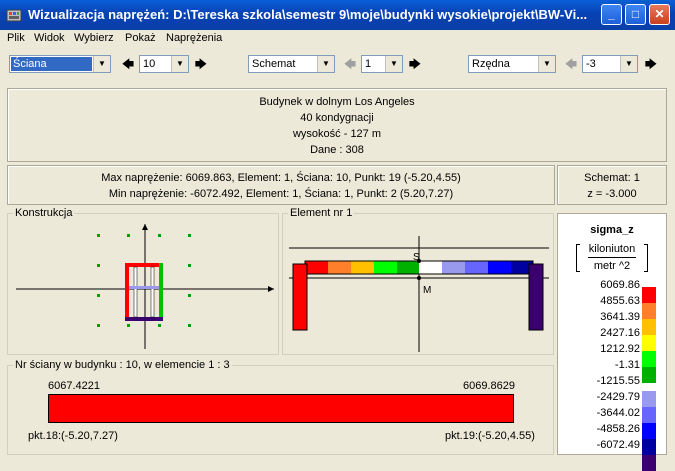  Describe the element at coordinates (612, 194) in the screenshot. I see `z-value: z = -3.000` at that location.